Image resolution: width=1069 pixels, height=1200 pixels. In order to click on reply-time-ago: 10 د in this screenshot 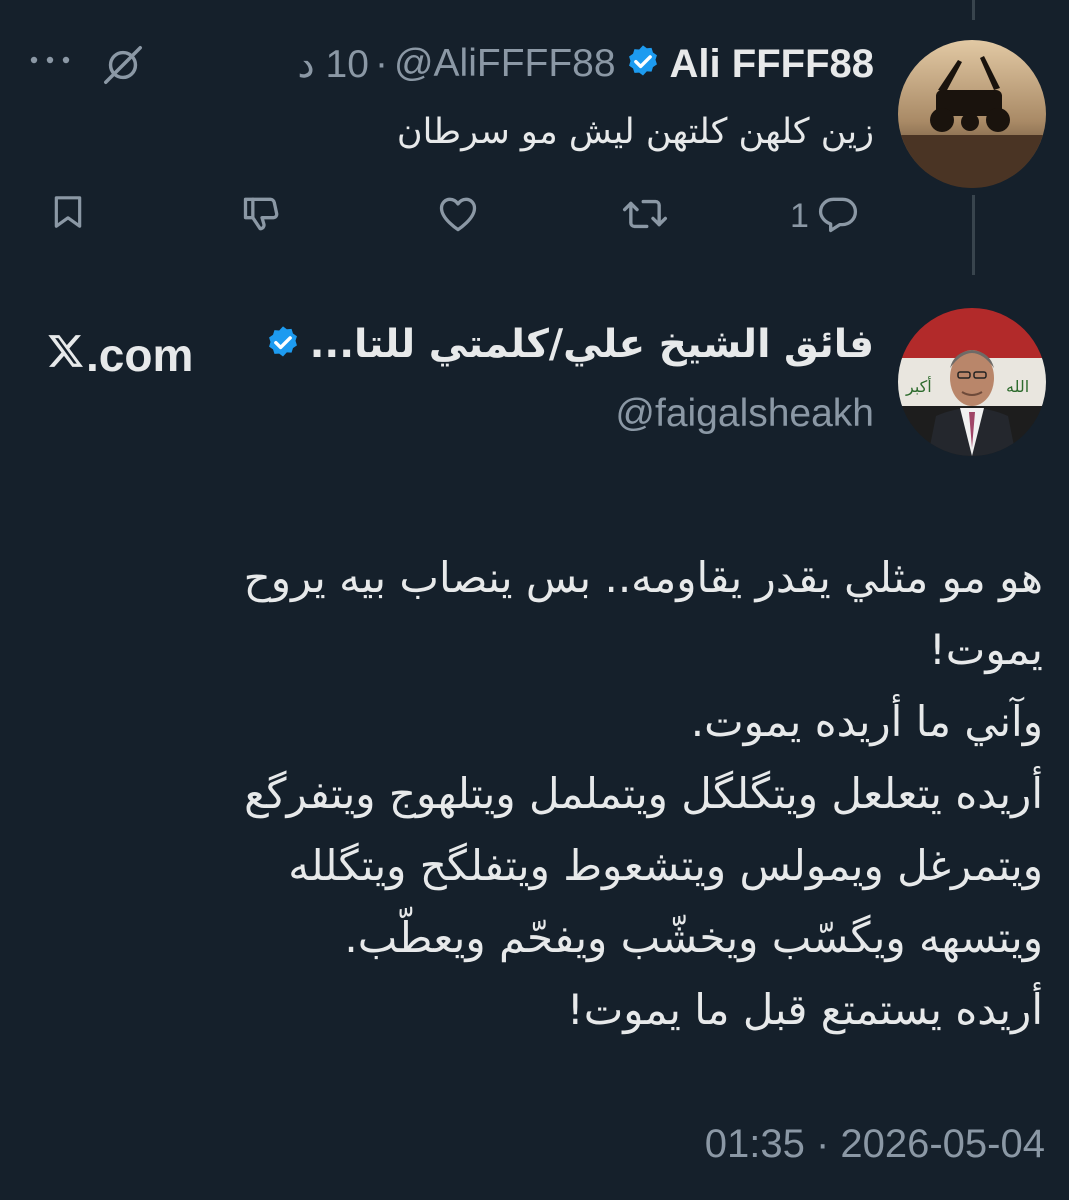, I will do `click(333, 64)`.